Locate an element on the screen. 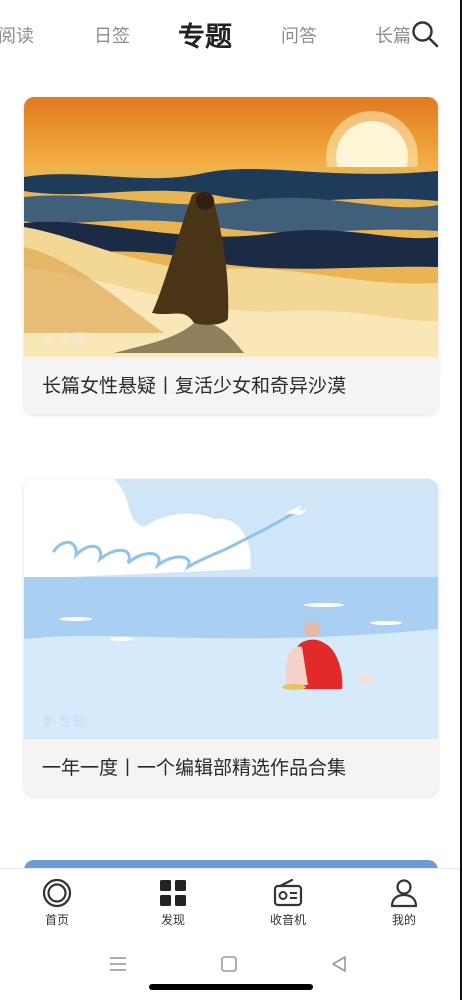  person-icon is located at coordinates (404, 893).